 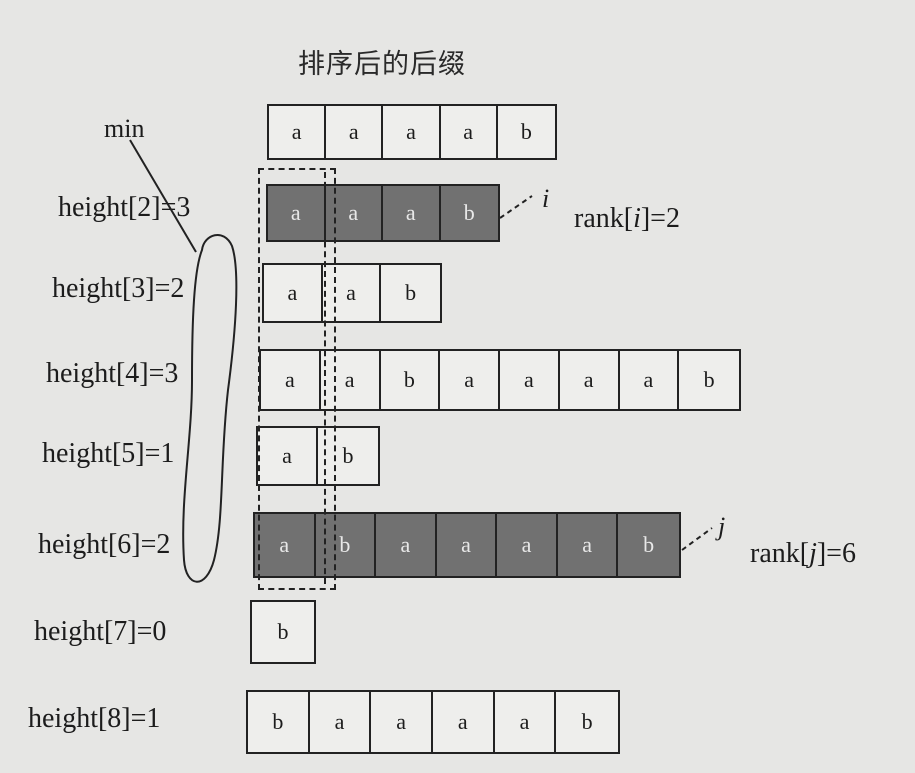 I want to click on i-label: i, so click(x=546, y=198).